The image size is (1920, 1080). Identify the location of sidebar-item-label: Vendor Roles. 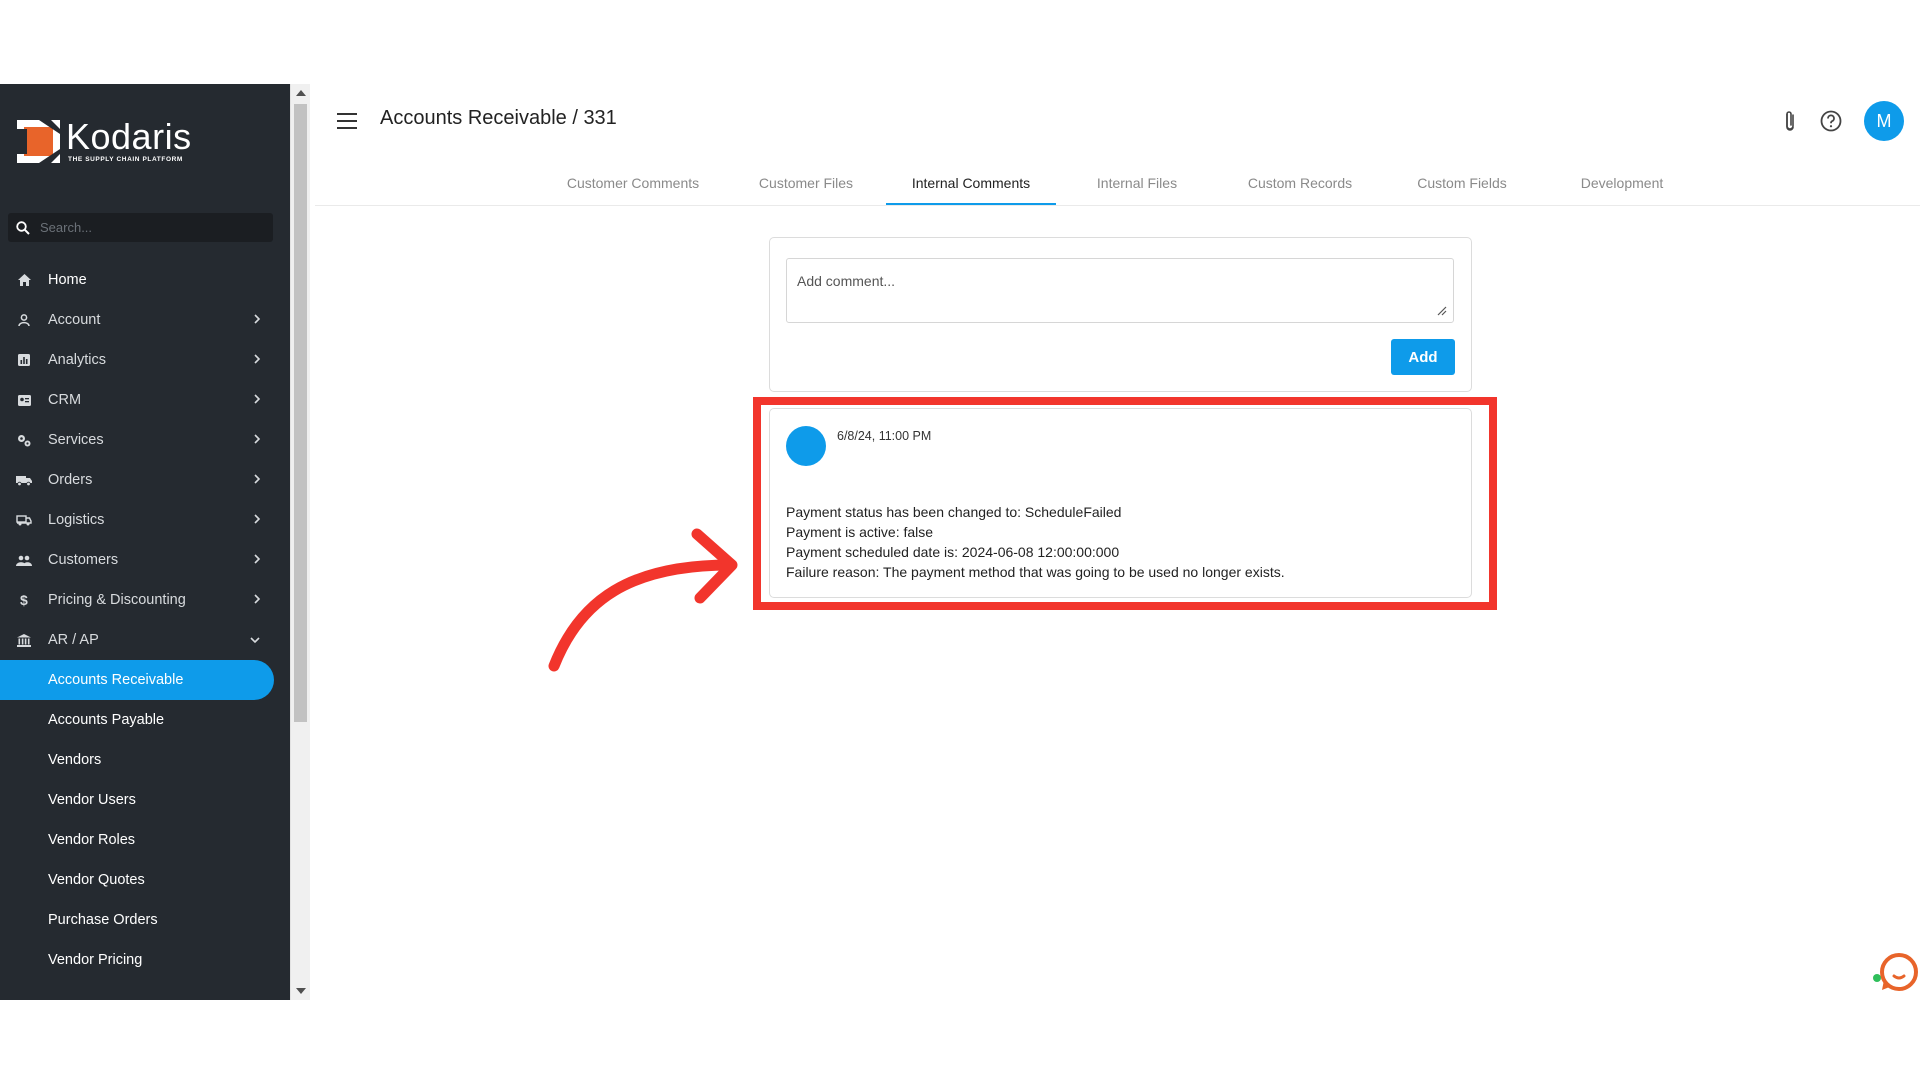
(92, 840).